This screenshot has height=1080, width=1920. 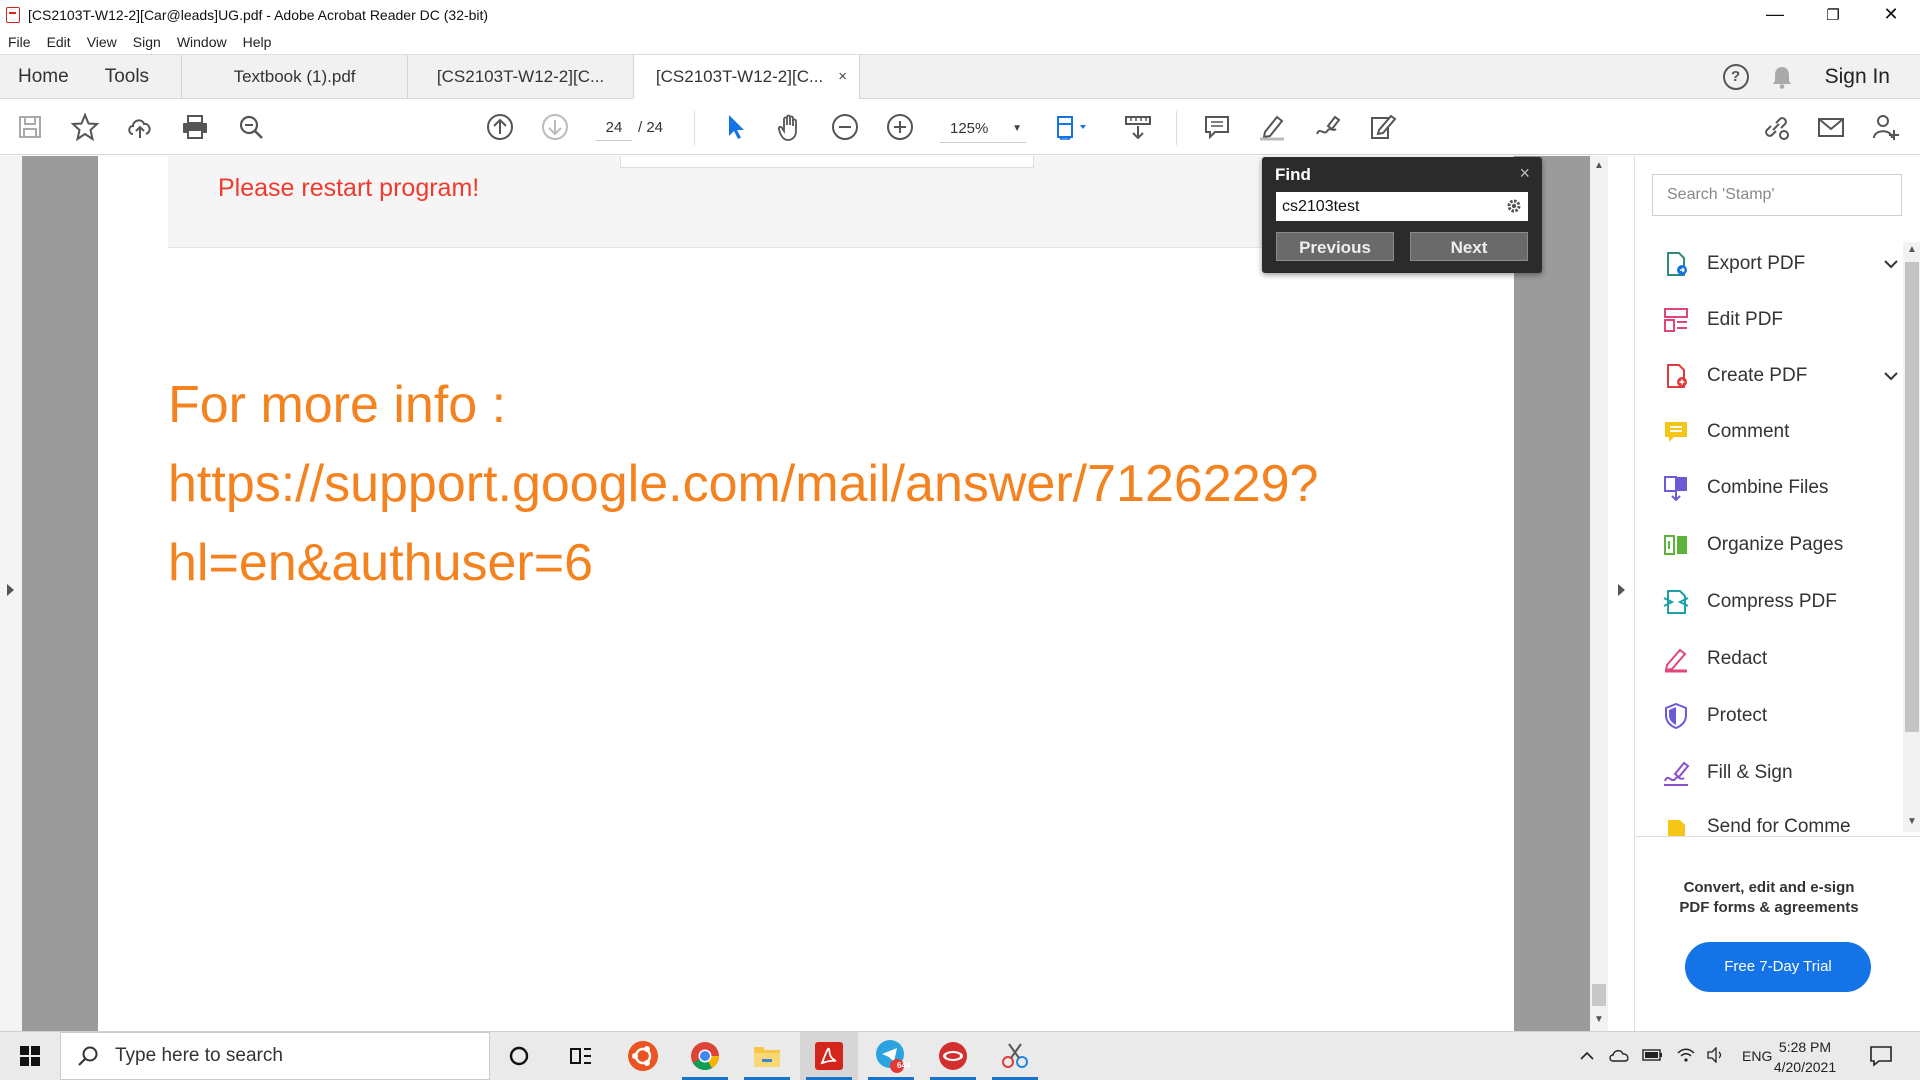 What do you see at coordinates (1074, 127) in the screenshot?
I see `fit-page-icon` at bounding box center [1074, 127].